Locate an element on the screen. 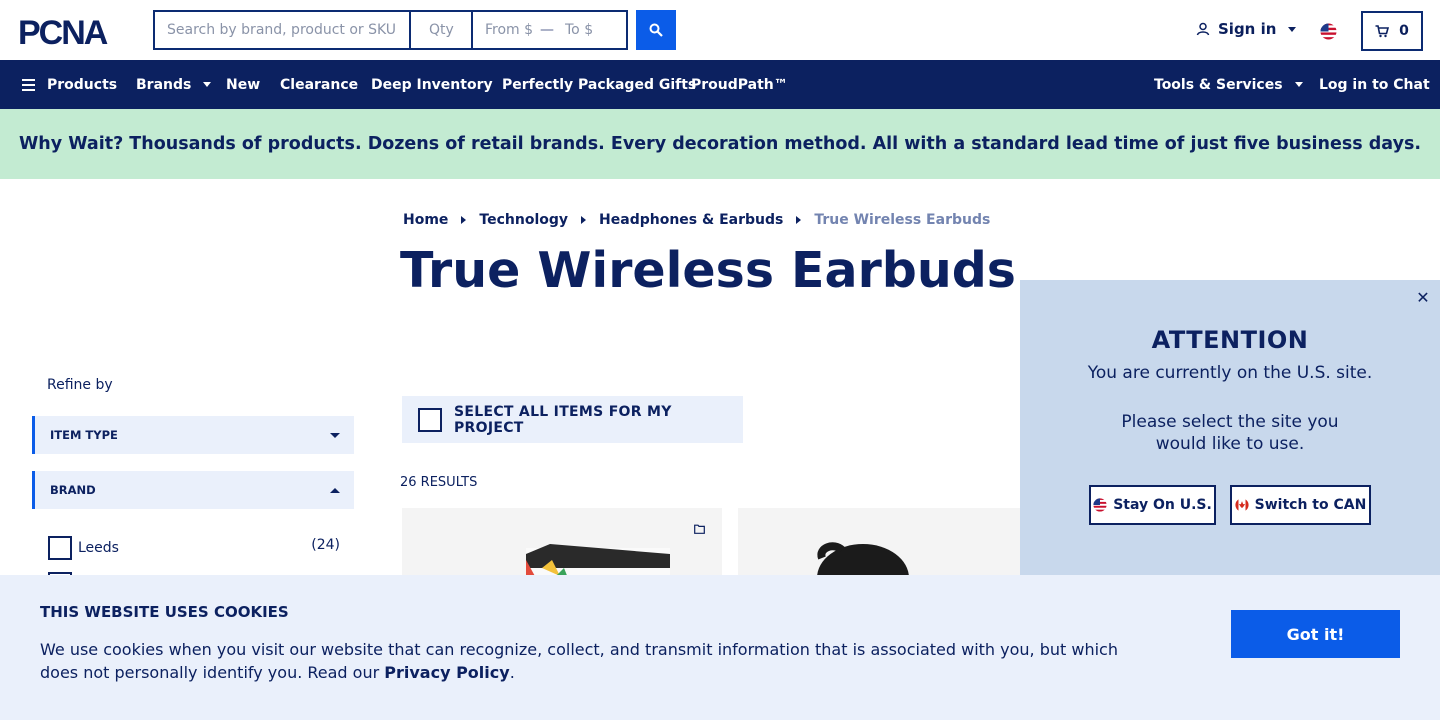 The width and height of the screenshot is (1440, 720). header: PCNA — Sign in is located at coordinates (720, 30).